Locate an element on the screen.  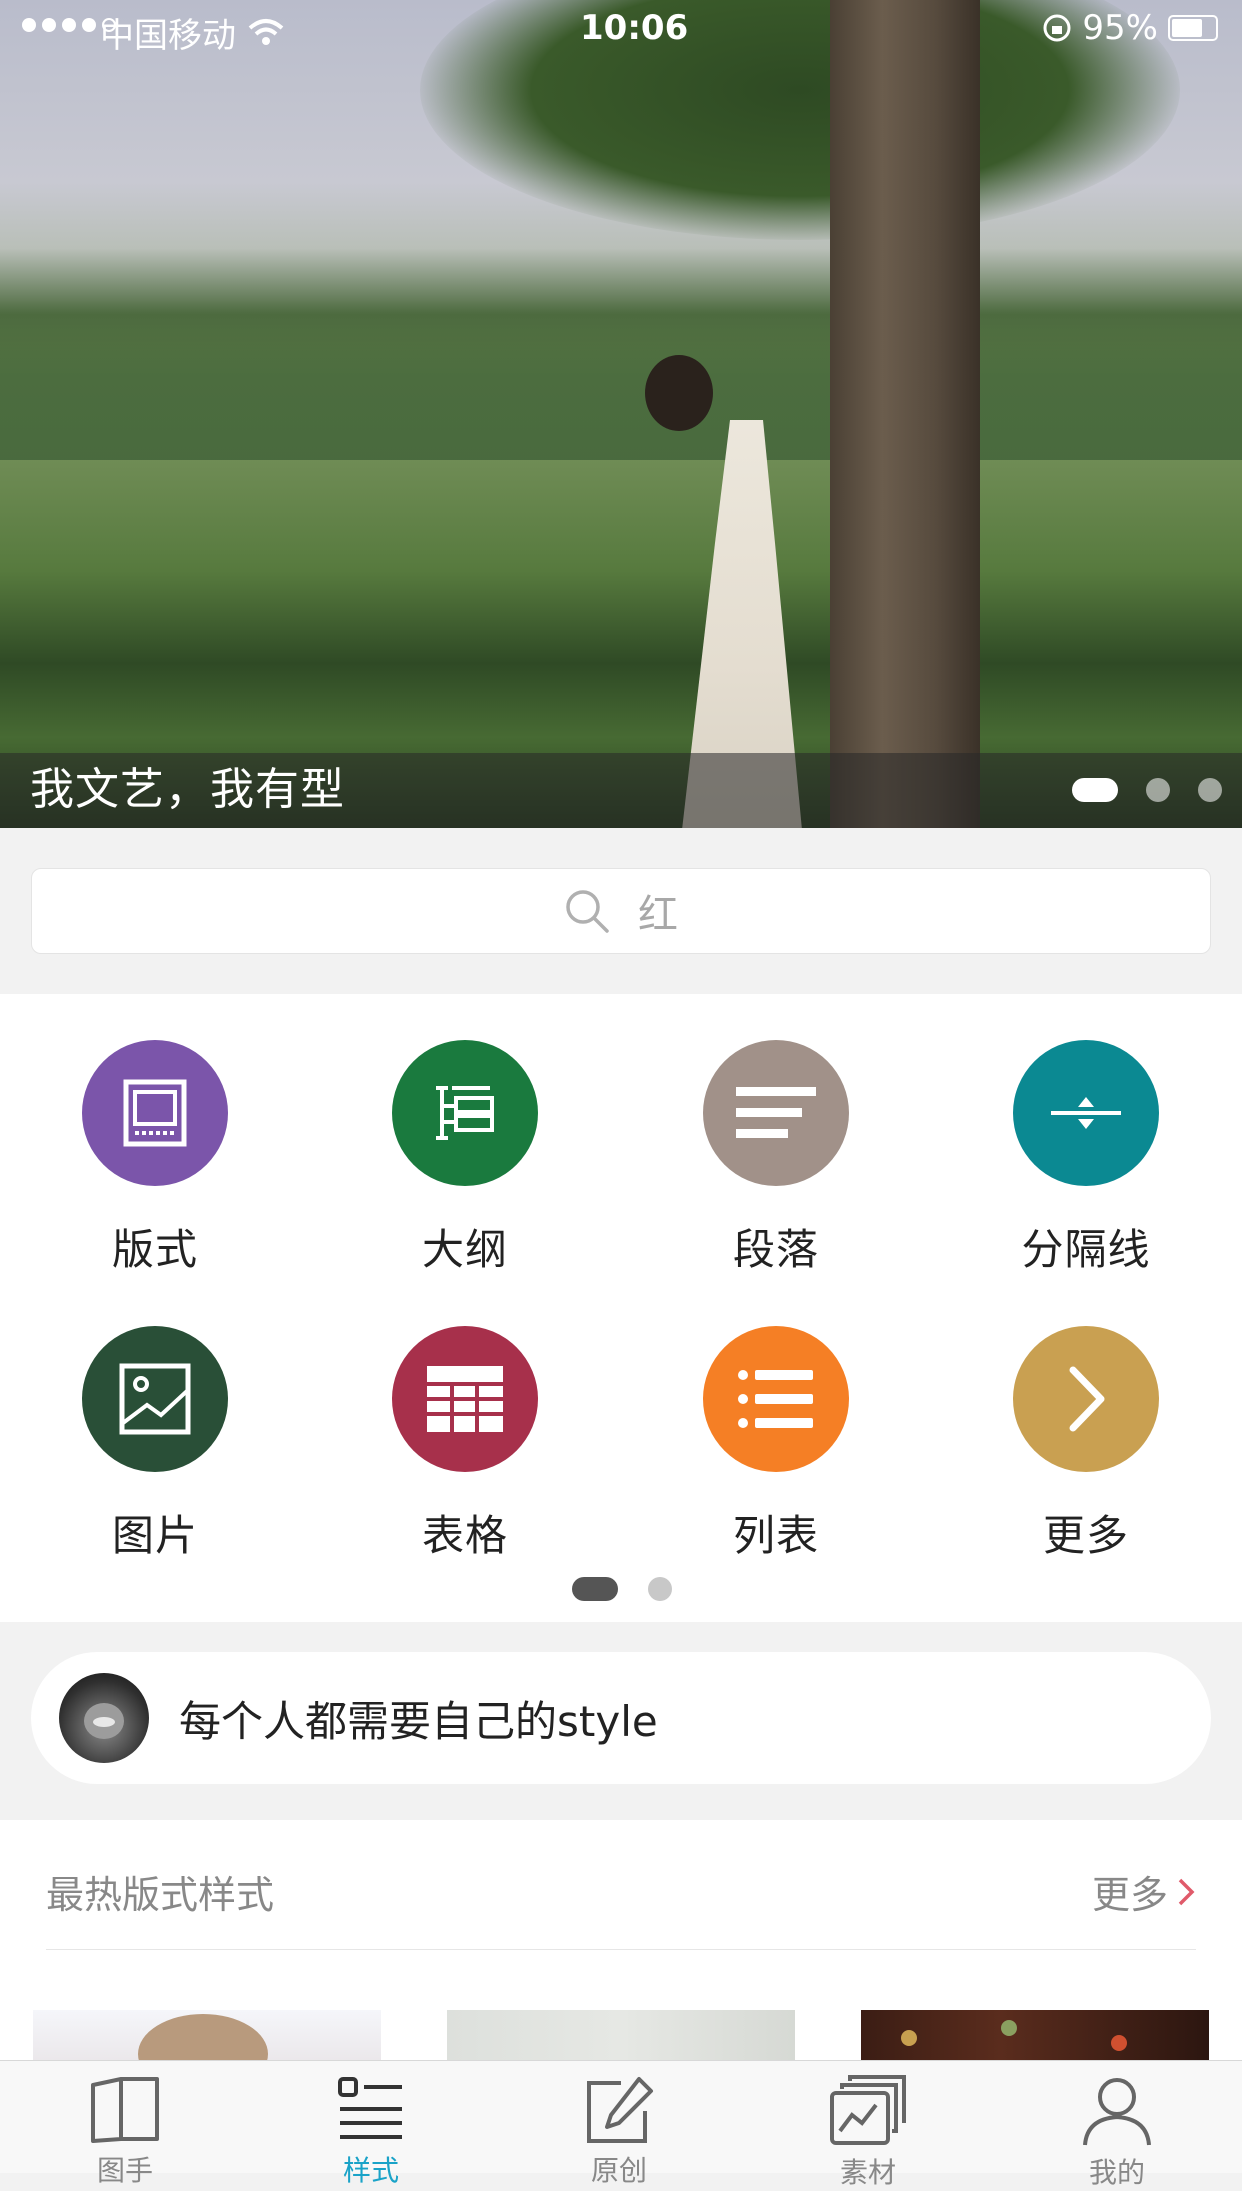
hot-styles-section: 最热版式样式 更多 is located at coordinates (621, 1945).